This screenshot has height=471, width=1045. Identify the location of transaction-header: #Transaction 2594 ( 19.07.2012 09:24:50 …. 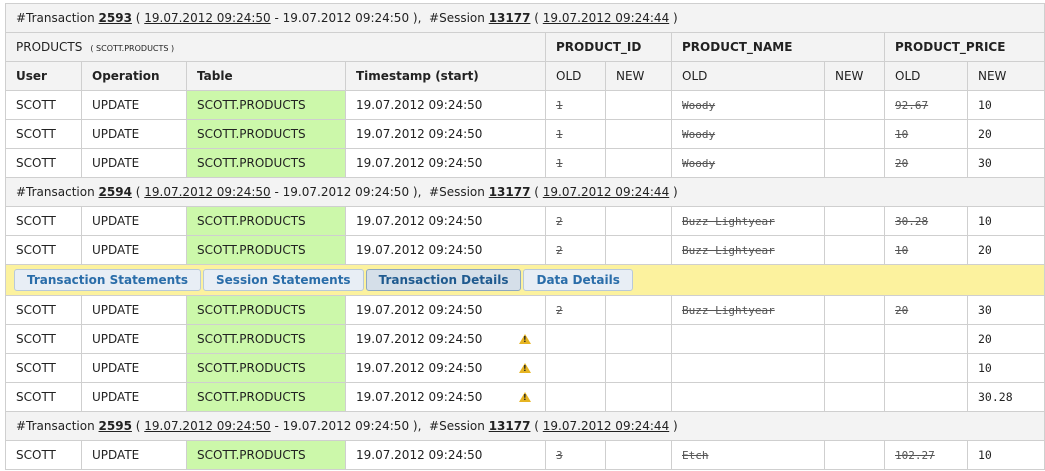
(524, 192).